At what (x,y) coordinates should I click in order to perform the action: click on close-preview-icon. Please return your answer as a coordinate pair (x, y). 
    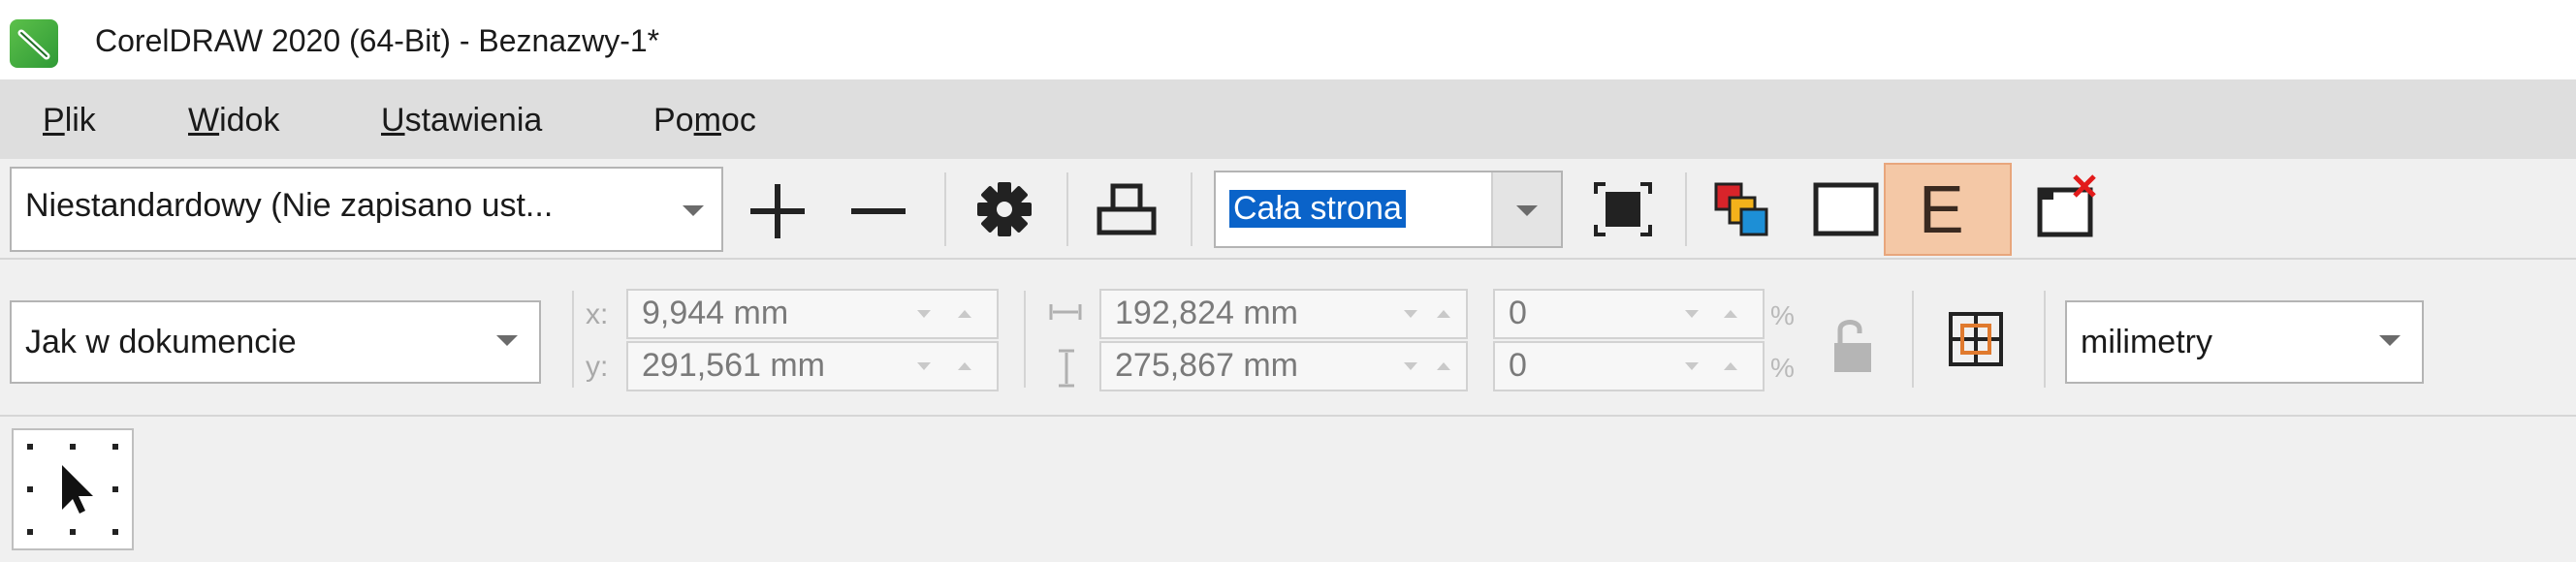
    Looking at the image, I should click on (2071, 206).